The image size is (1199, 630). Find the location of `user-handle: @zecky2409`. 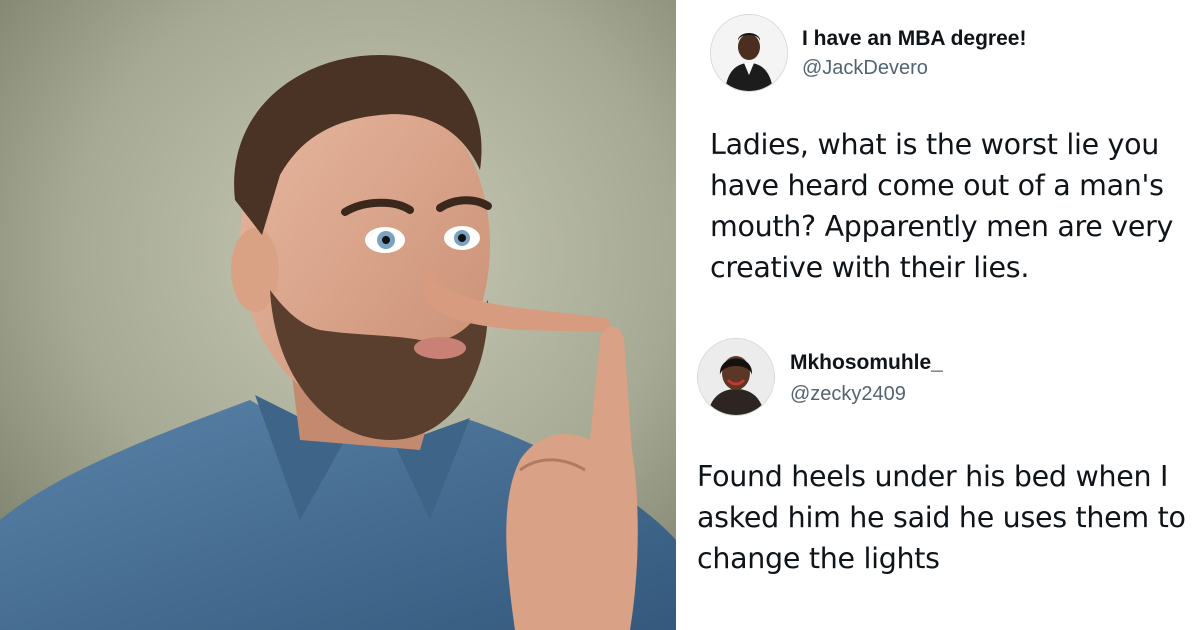

user-handle: @zecky2409 is located at coordinates (848, 394).